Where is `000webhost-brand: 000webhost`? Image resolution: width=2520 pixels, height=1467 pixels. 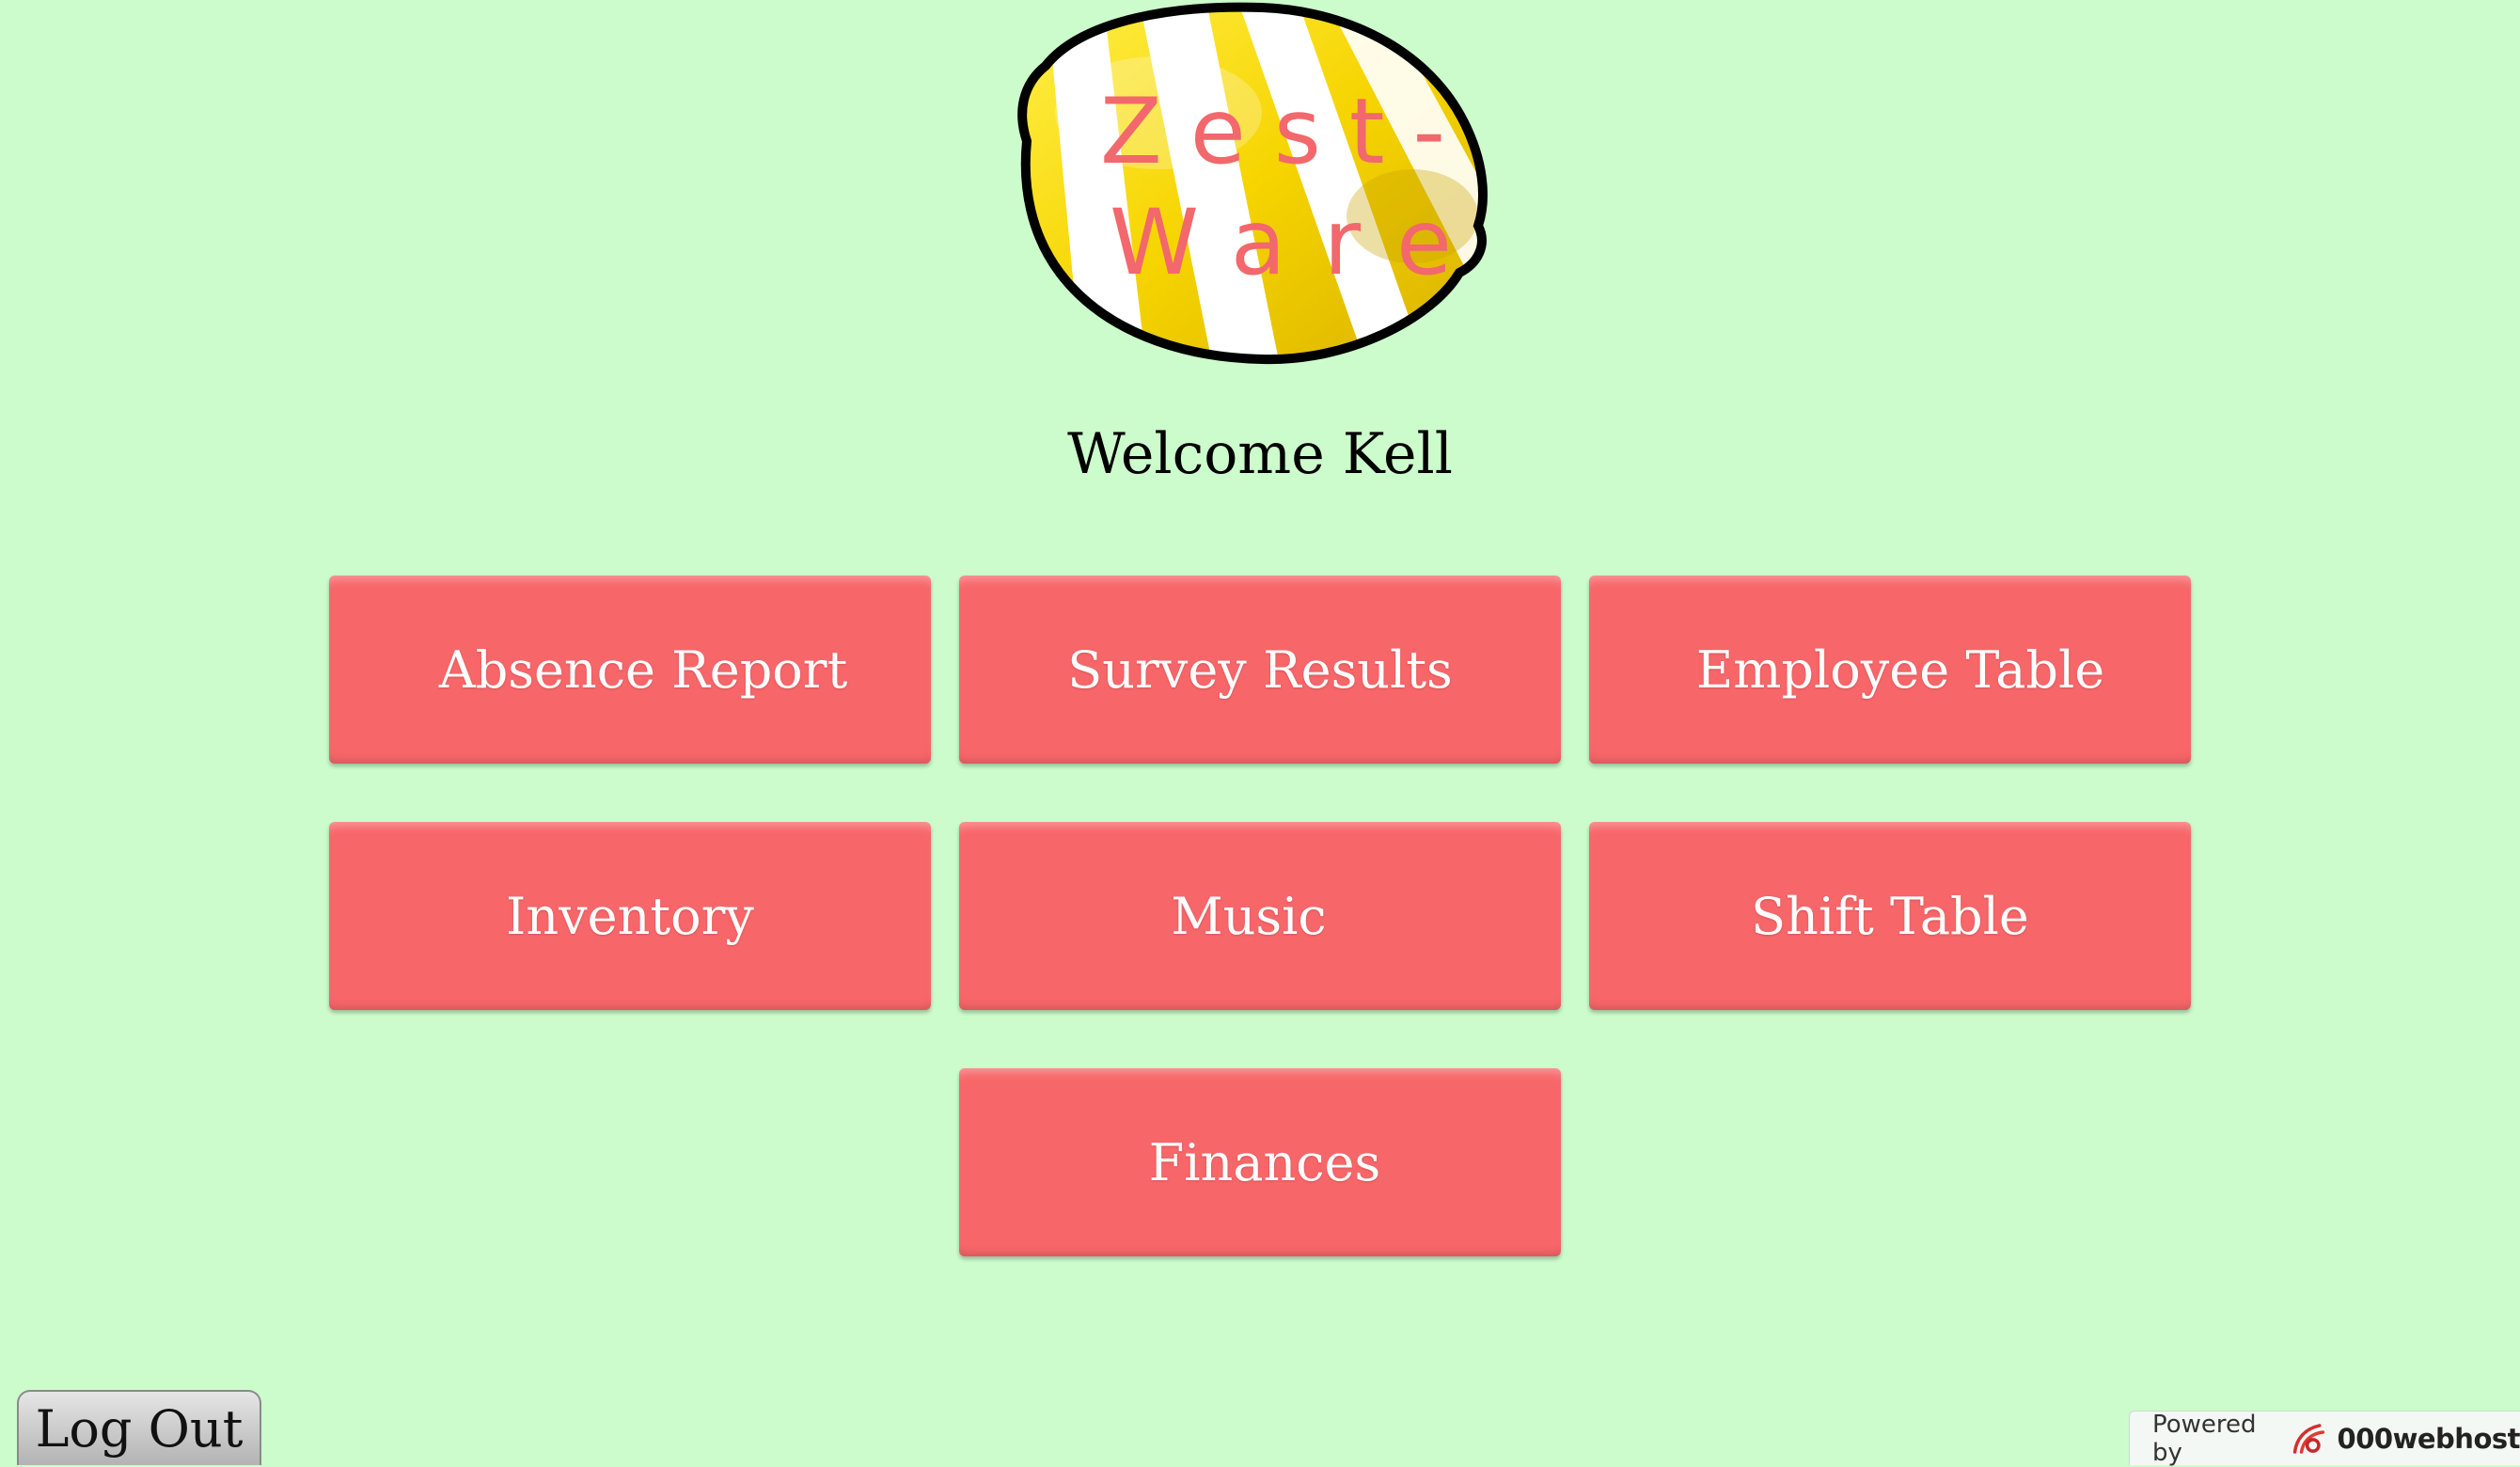
000webhost-brand: 000webhost is located at coordinates (2428, 1438).